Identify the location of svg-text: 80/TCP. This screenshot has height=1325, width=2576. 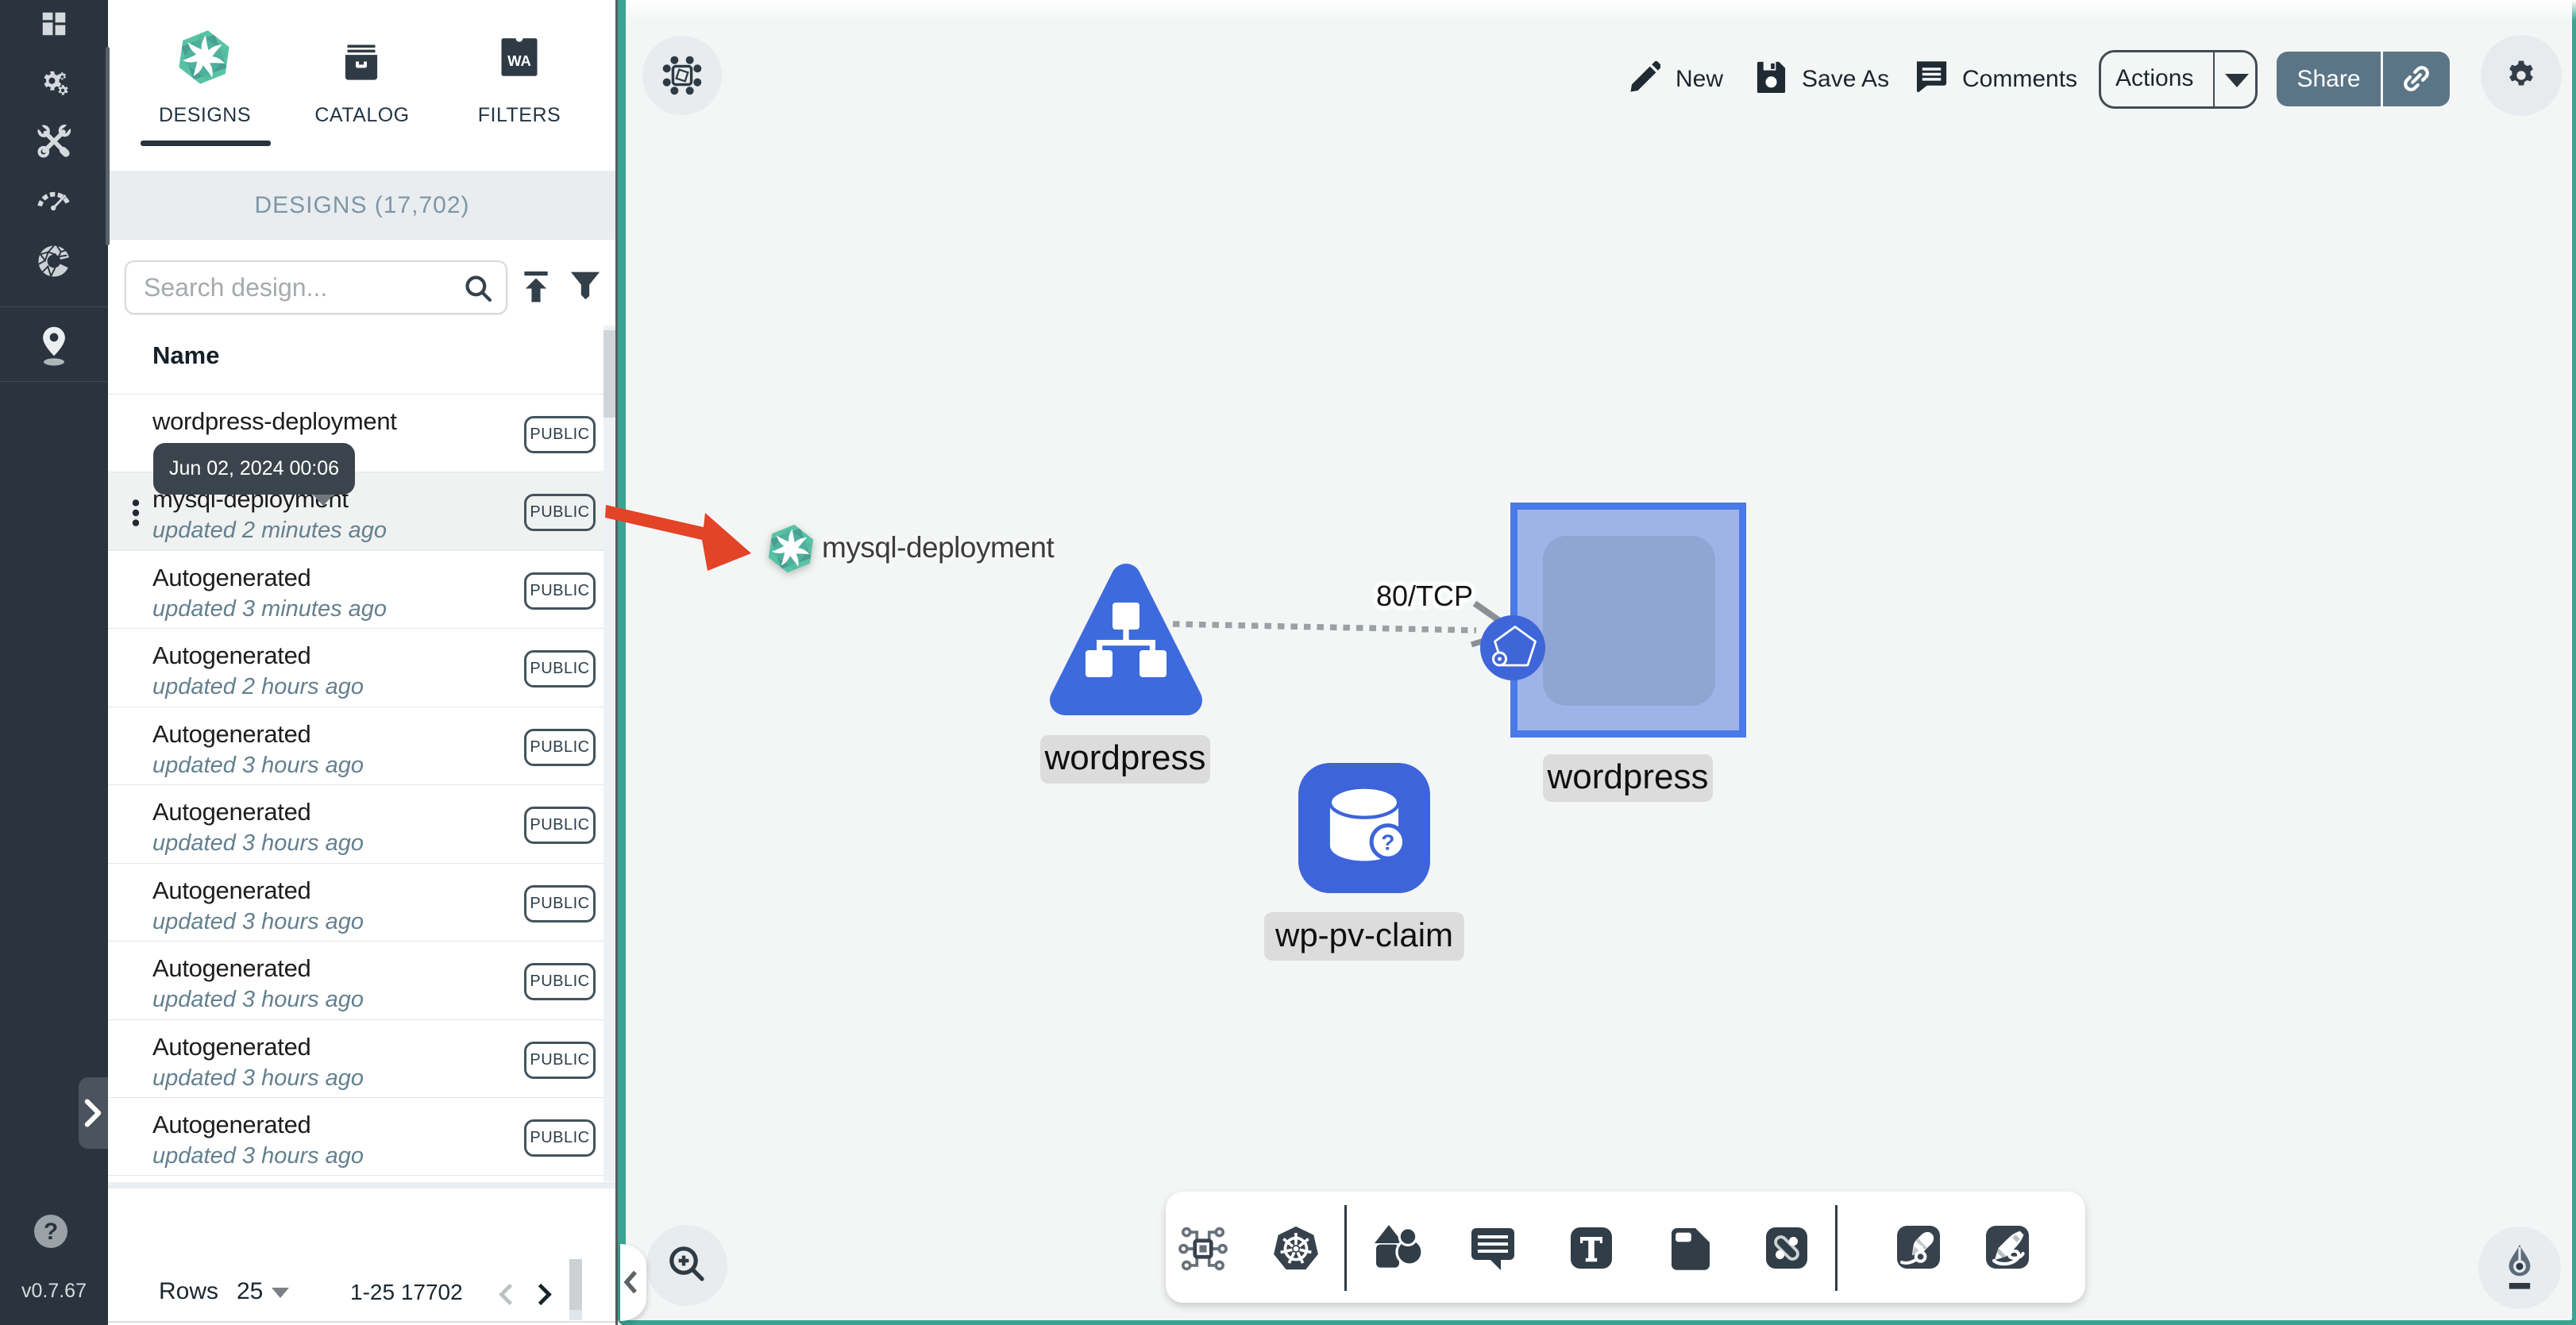
(1424, 596).